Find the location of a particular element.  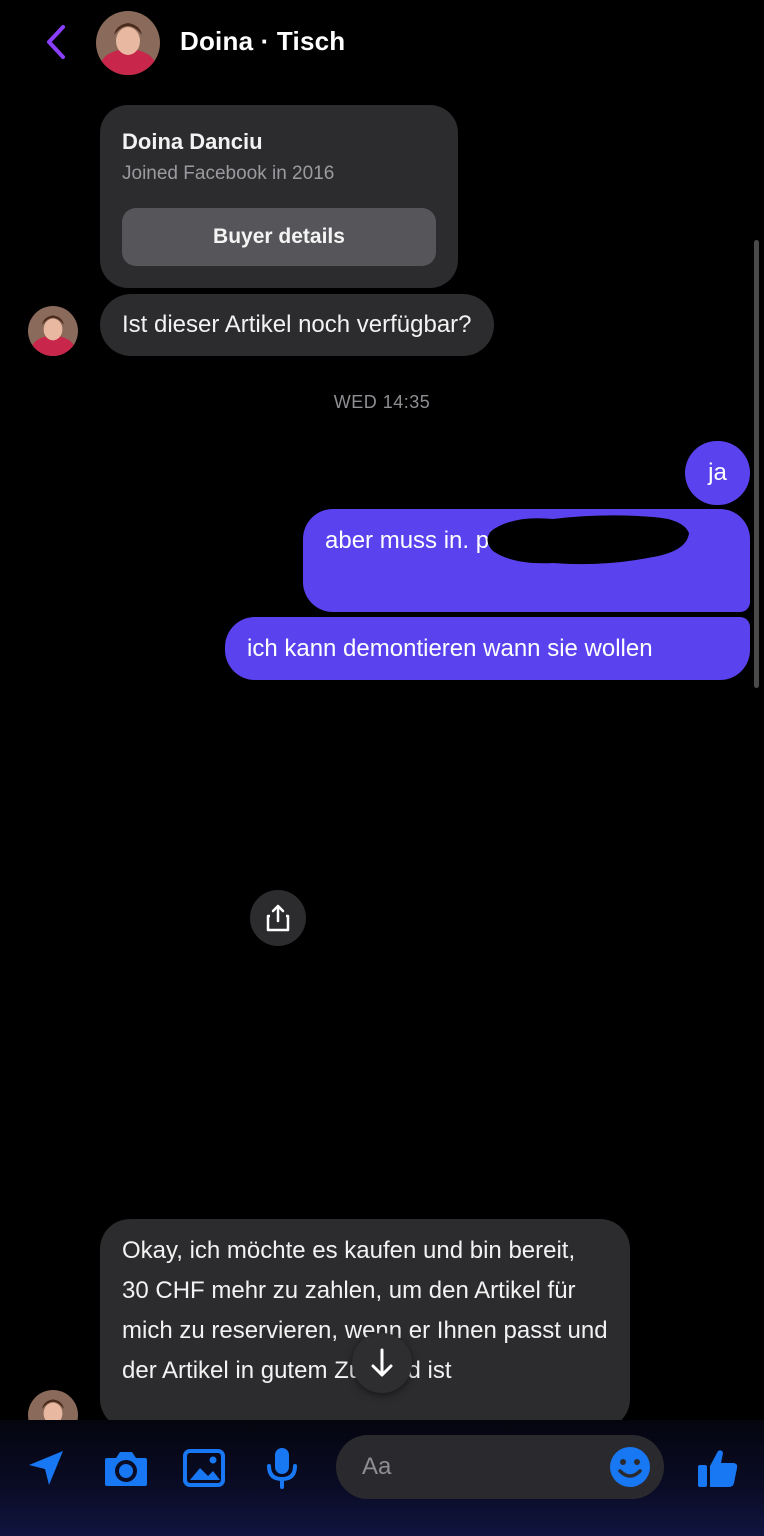

microphone-icon is located at coordinates (282, 1468).